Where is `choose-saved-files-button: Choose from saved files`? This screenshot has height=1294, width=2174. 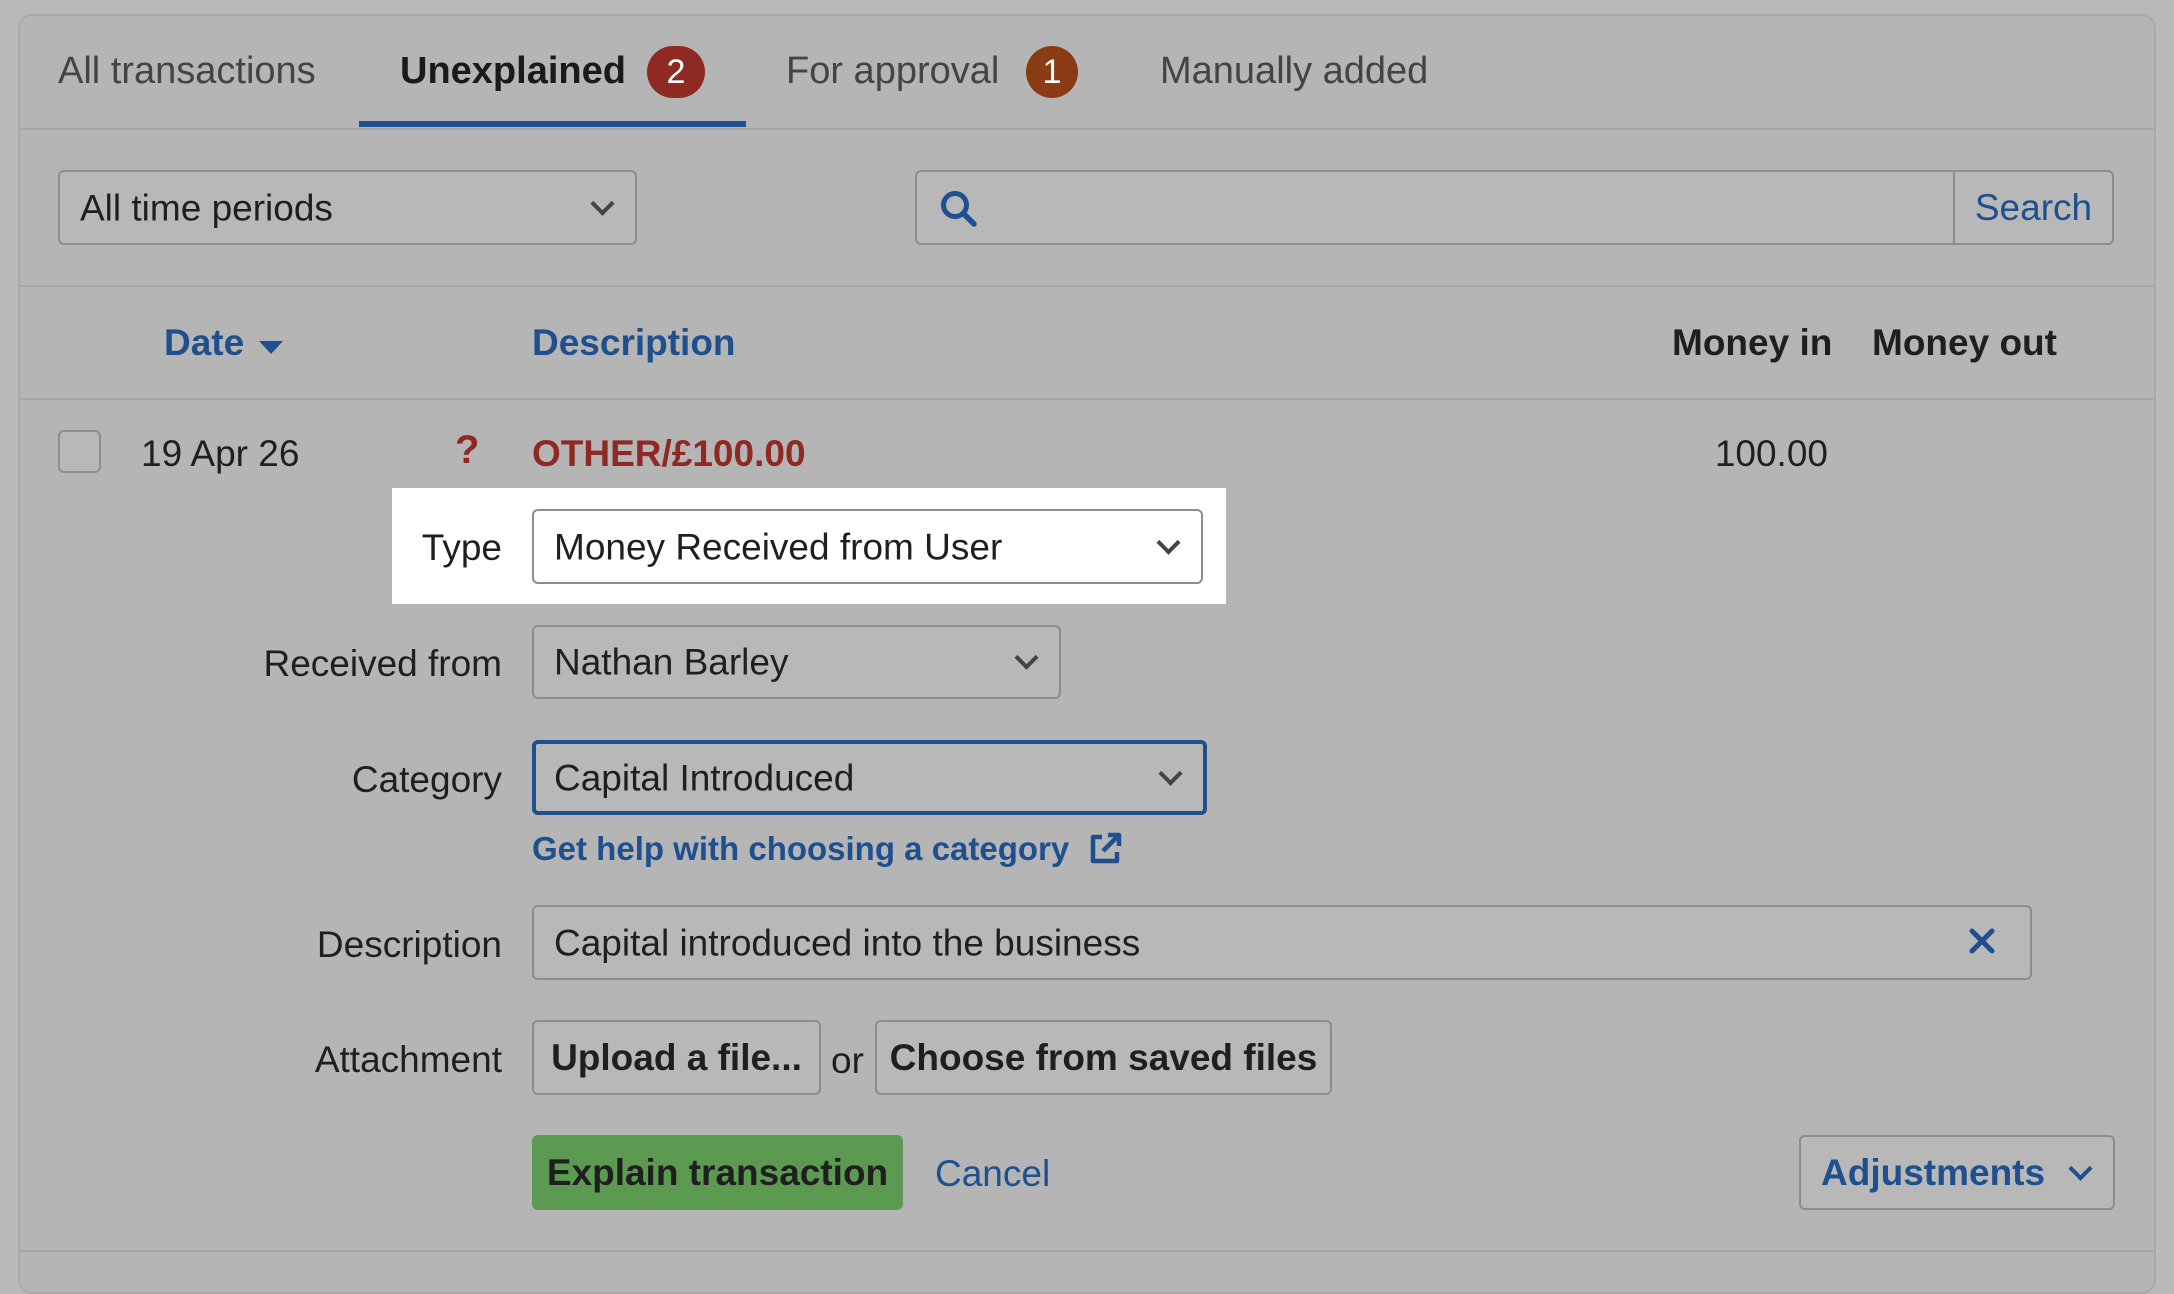
choose-saved-files-button: Choose from saved files is located at coordinates (1103, 1057).